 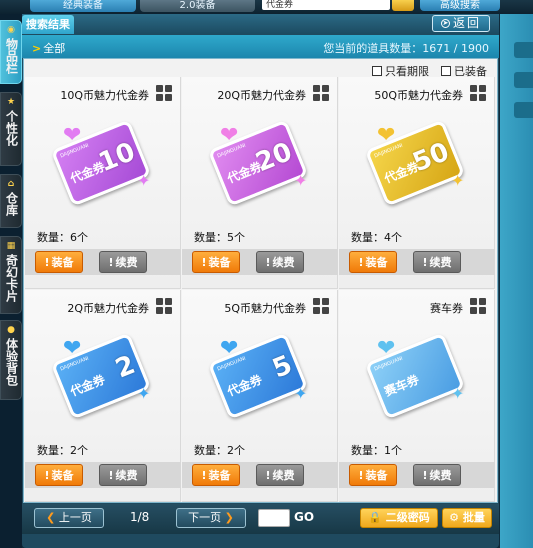 What do you see at coordinates (69, 518) in the screenshot?
I see `prev-page-button: ❮ 上一页` at bounding box center [69, 518].